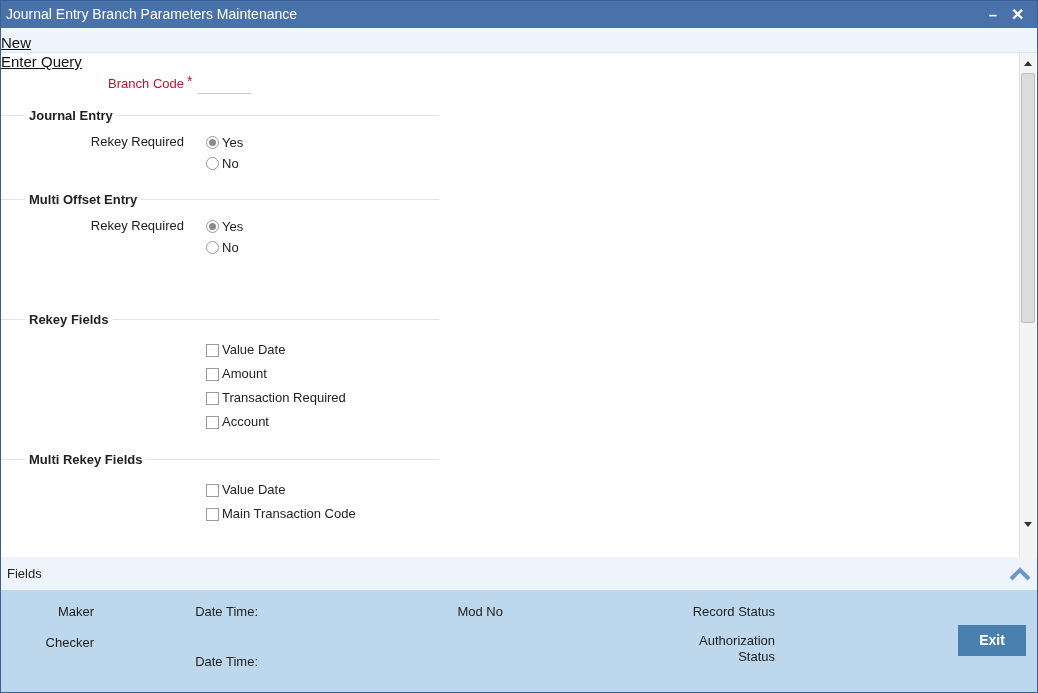 This screenshot has height=693, width=1038. What do you see at coordinates (1028, 198) in the screenshot?
I see `scrollbar-thumb` at bounding box center [1028, 198].